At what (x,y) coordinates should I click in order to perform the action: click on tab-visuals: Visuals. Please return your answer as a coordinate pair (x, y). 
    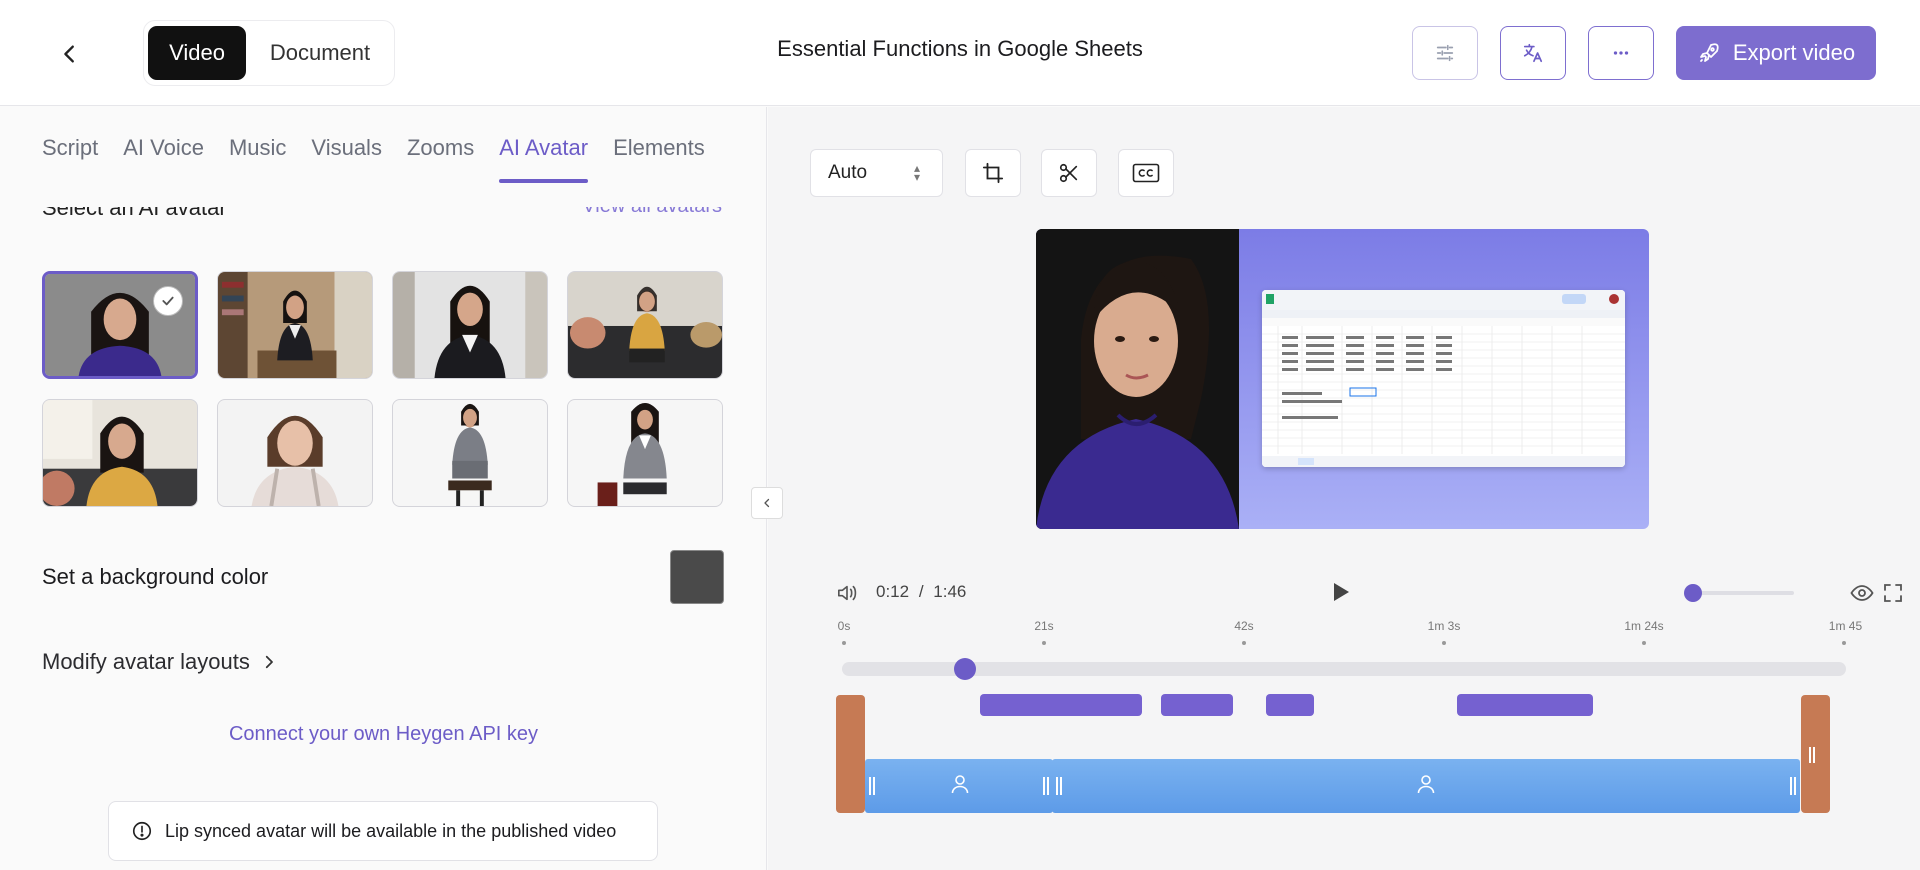
    Looking at the image, I should click on (346, 158).